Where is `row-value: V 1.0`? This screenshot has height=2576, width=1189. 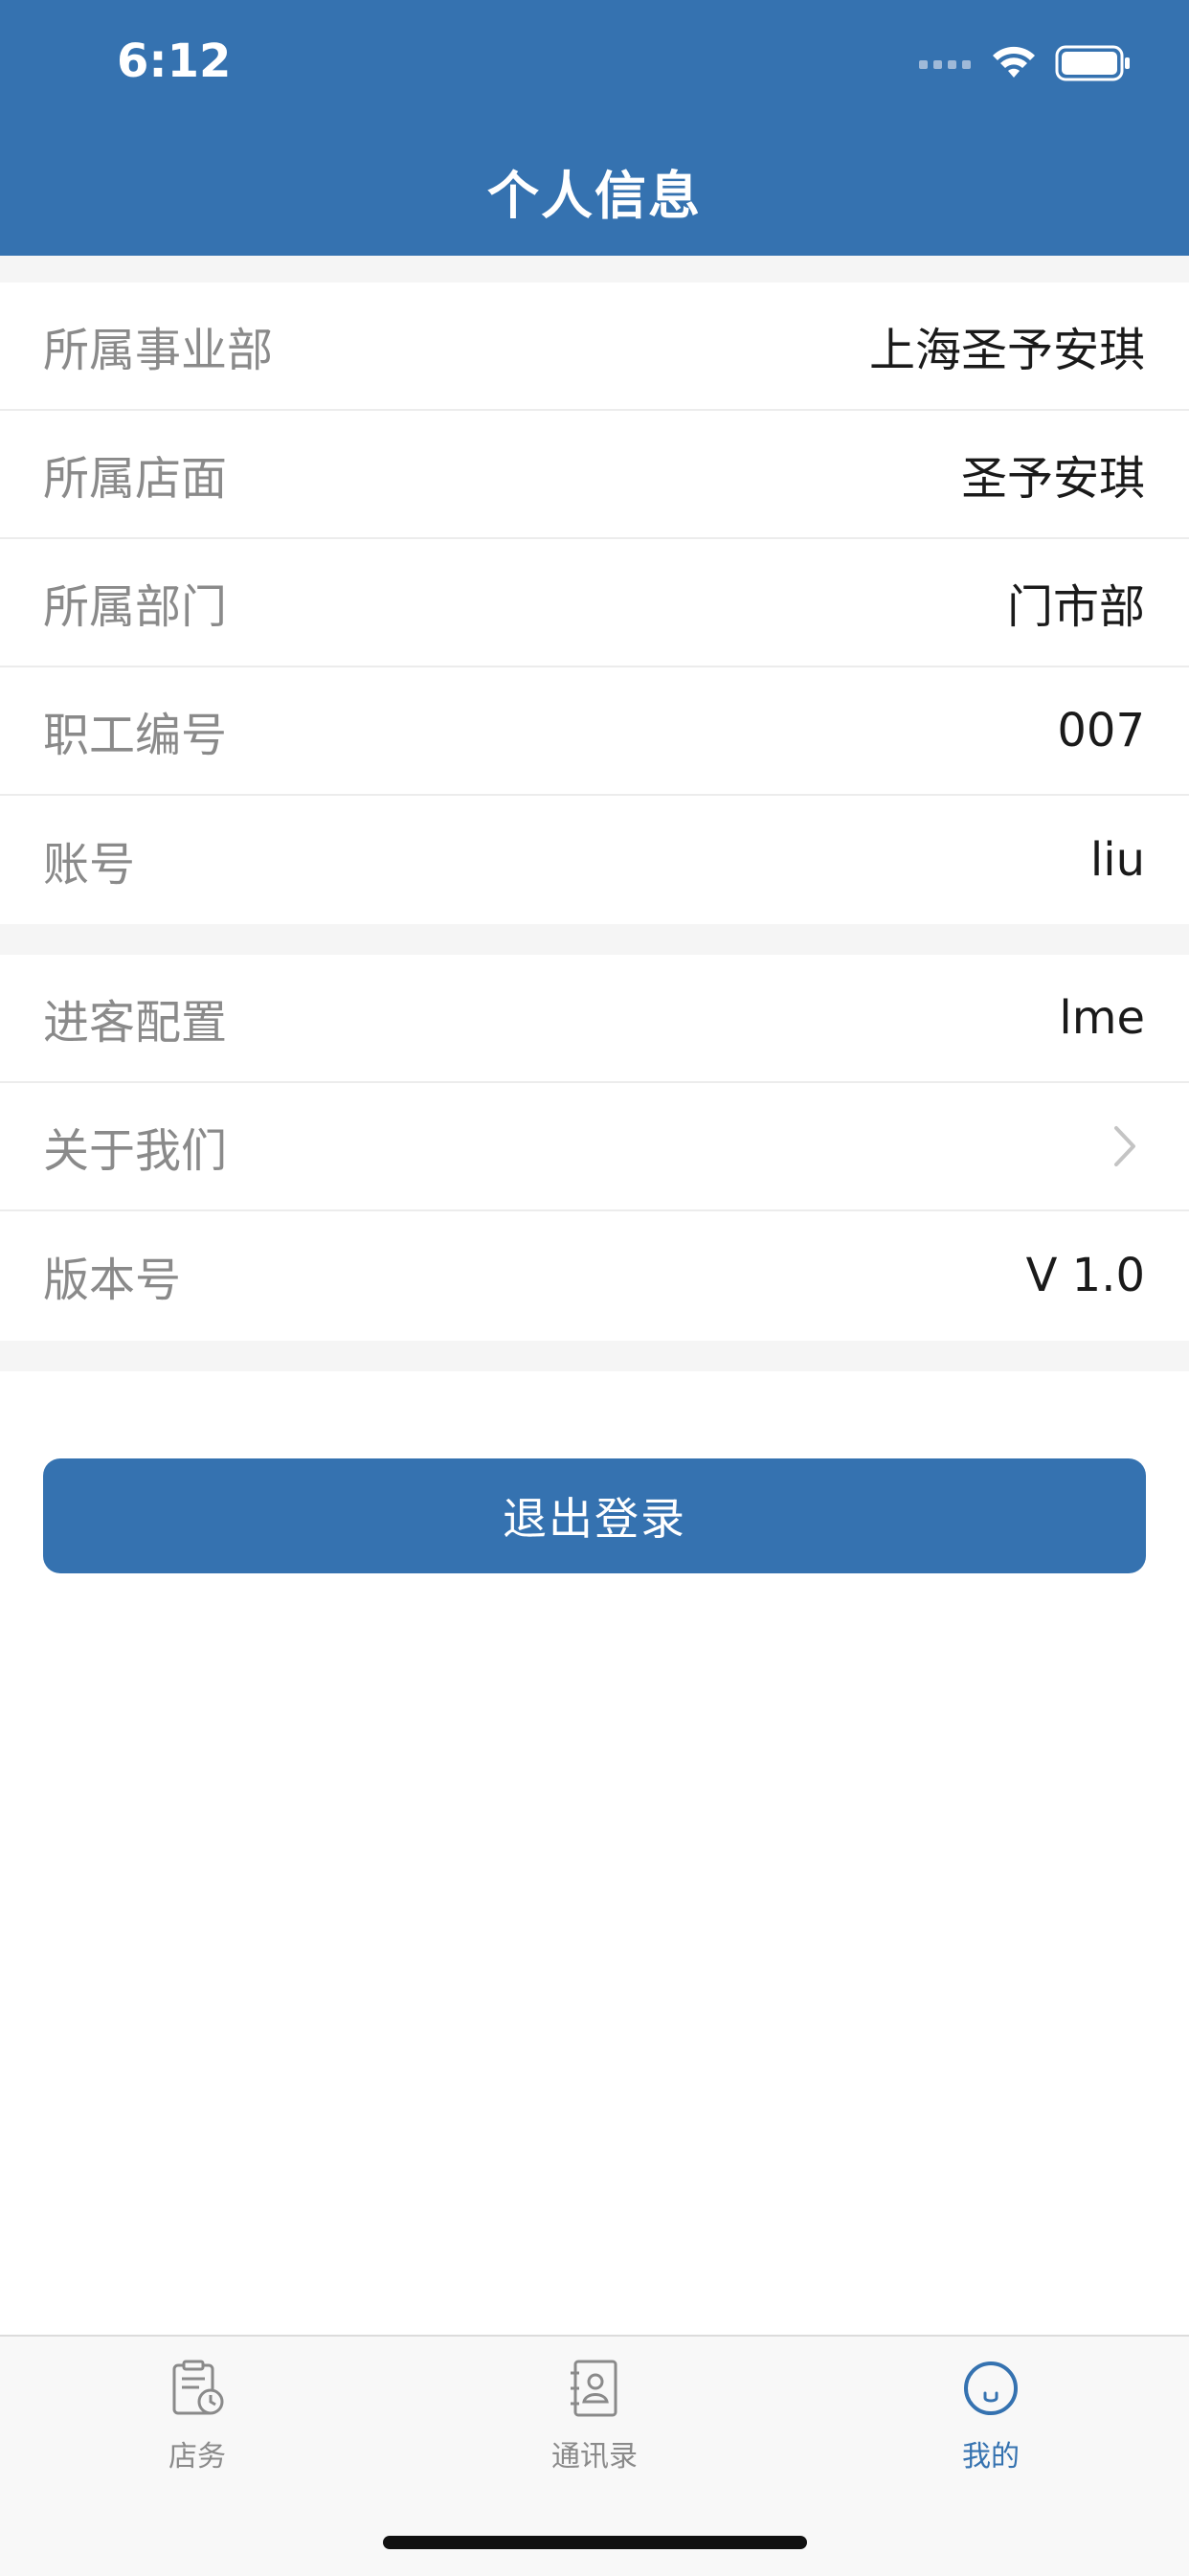 row-value: V 1.0 is located at coordinates (1085, 1275).